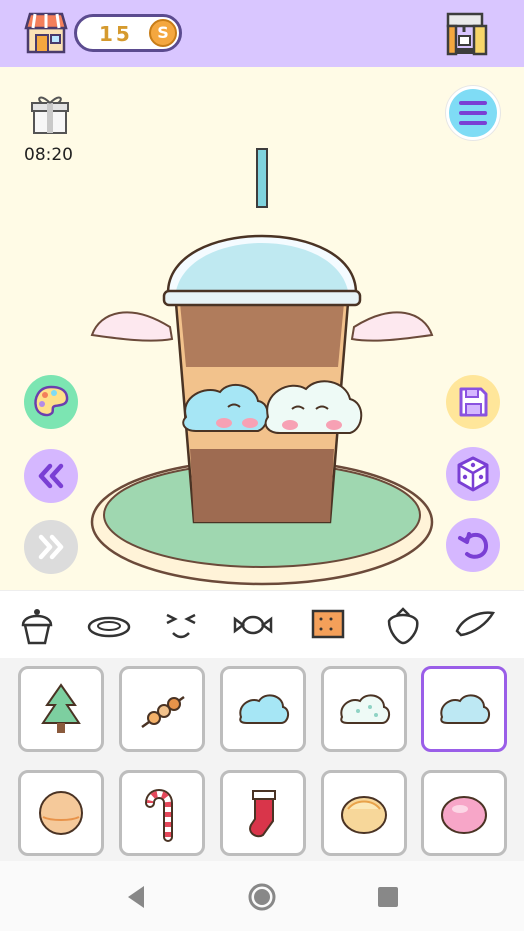  I want to click on candy-icon, so click(253, 625).